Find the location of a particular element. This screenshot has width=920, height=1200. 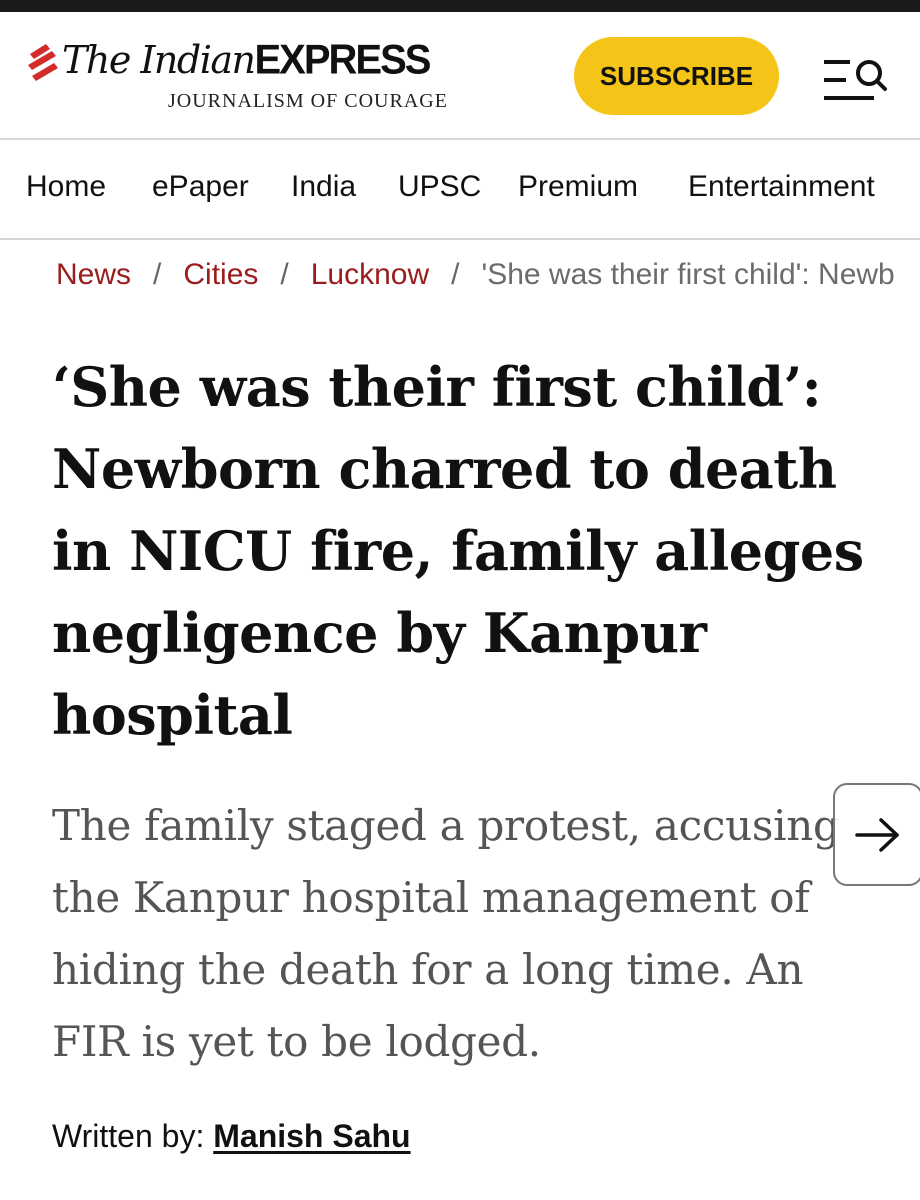

site-logo: The IndianEXPRESS JOURNALISM OF COURAGE is located at coordinates (237, 81).